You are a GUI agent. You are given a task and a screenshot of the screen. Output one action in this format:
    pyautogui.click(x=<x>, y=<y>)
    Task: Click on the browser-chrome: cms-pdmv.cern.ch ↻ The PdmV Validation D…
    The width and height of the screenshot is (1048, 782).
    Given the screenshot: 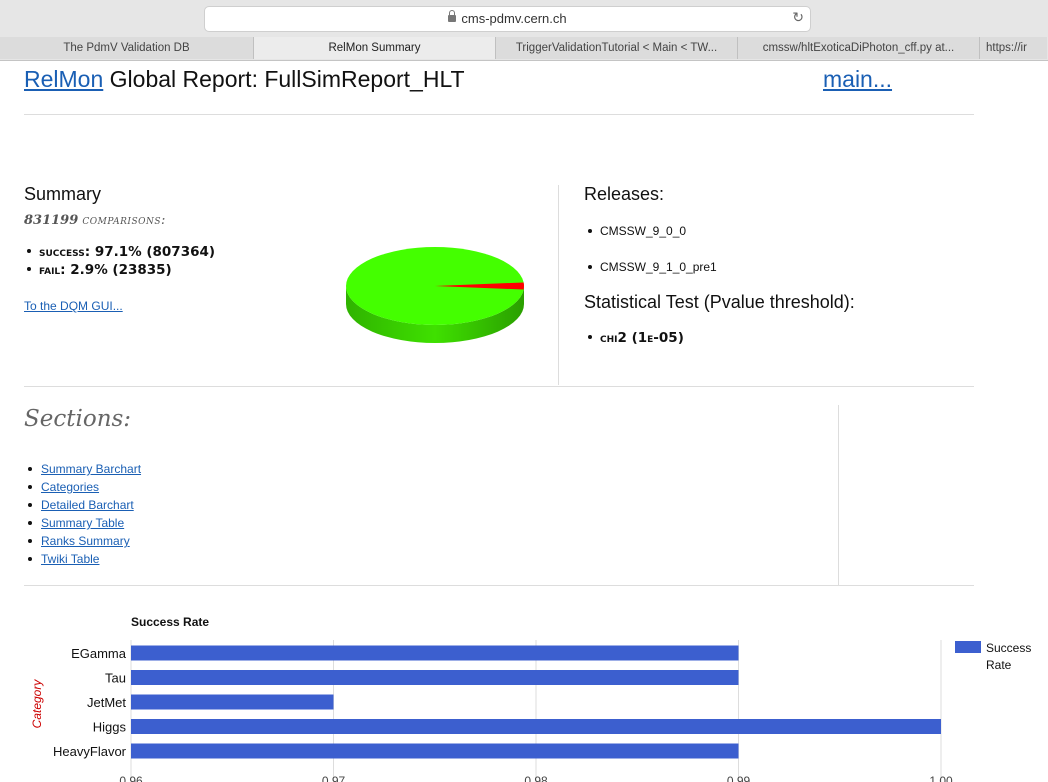 What is the action you would take?
    pyautogui.click(x=524, y=30)
    